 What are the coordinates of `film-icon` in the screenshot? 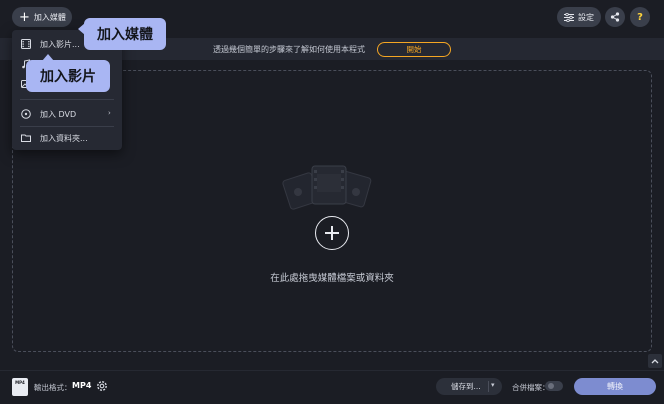 It's located at (26, 44).